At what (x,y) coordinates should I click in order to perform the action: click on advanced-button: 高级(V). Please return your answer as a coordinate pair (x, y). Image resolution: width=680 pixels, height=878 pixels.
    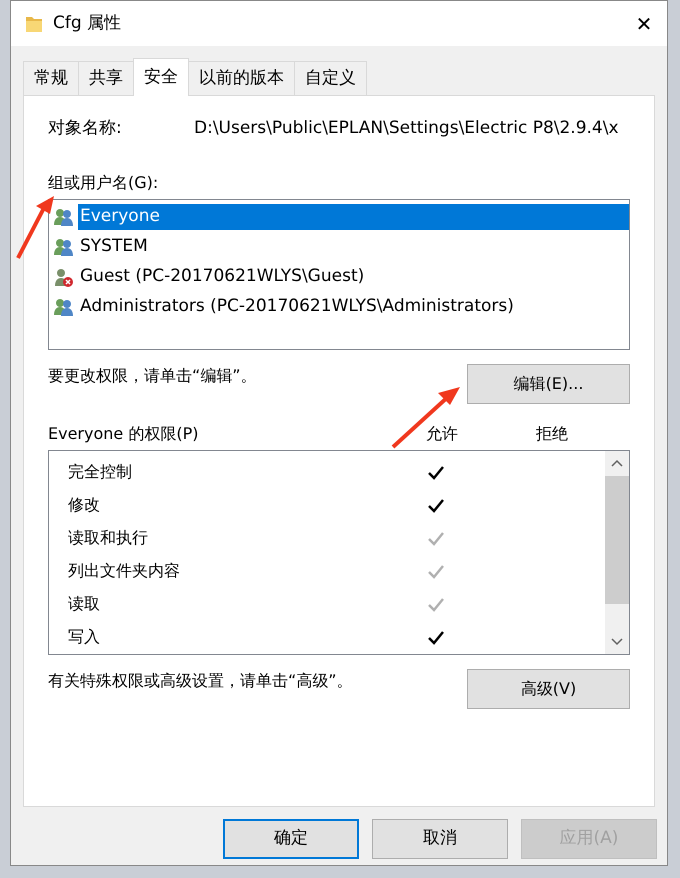
    Looking at the image, I should click on (548, 689).